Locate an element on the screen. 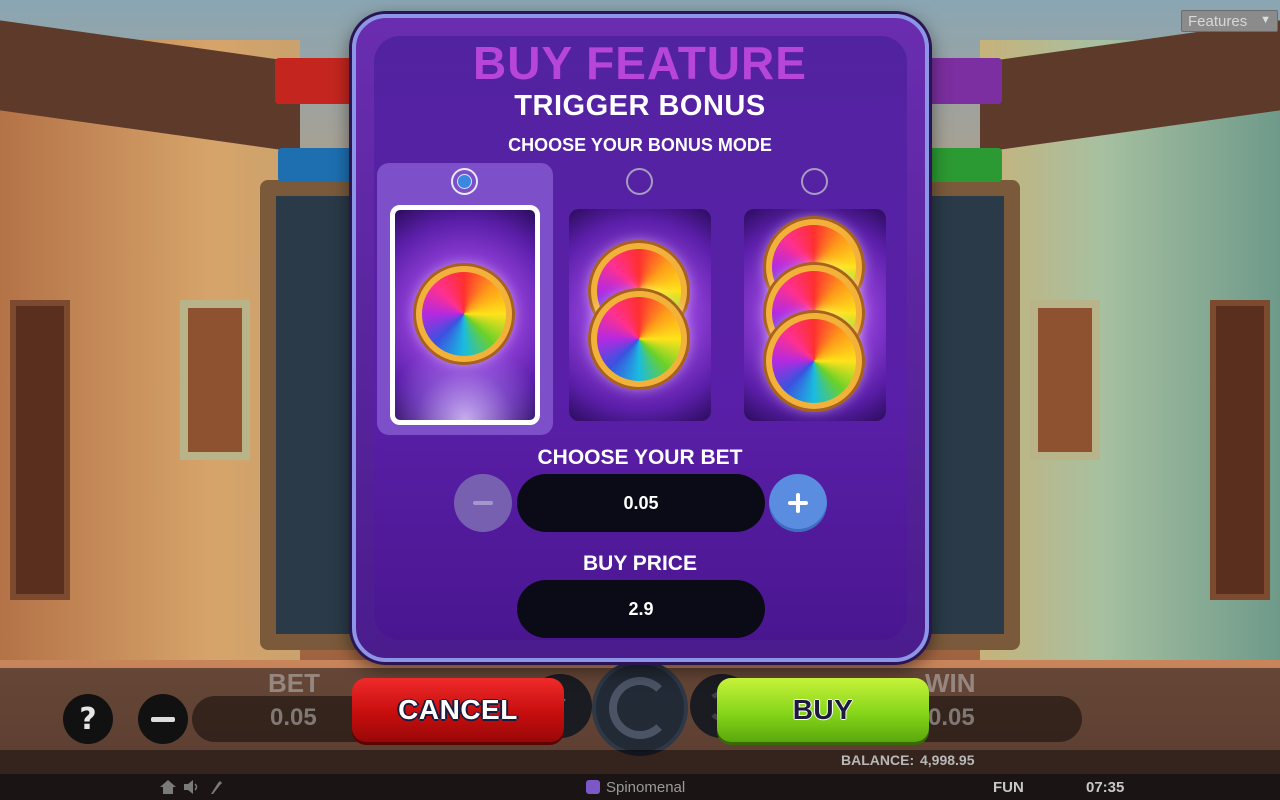 The width and height of the screenshot is (1280, 800). help-button: ? is located at coordinates (88, 719).